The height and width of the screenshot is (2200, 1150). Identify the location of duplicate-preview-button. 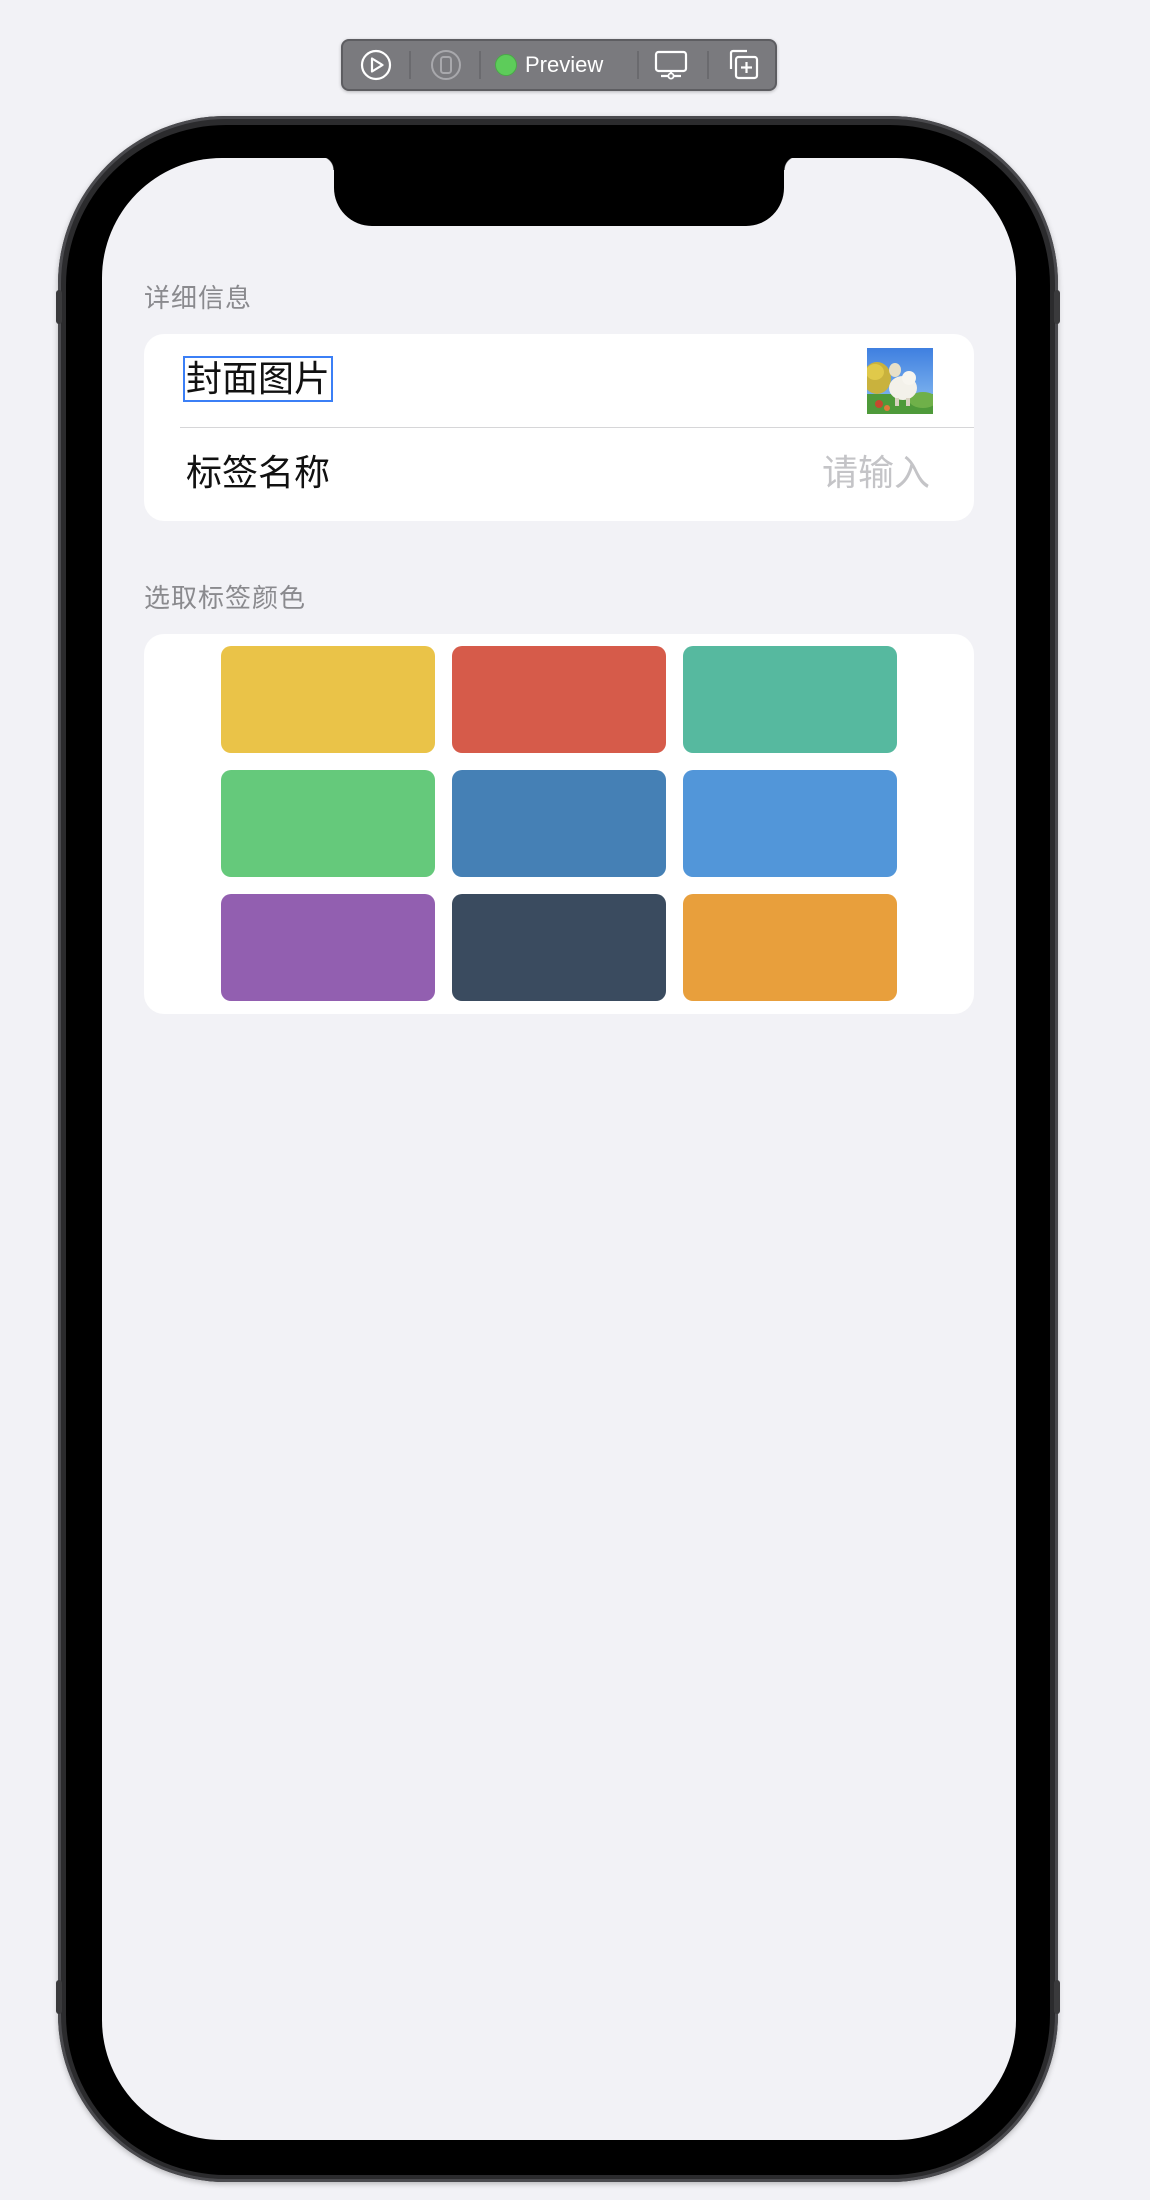
(743, 65).